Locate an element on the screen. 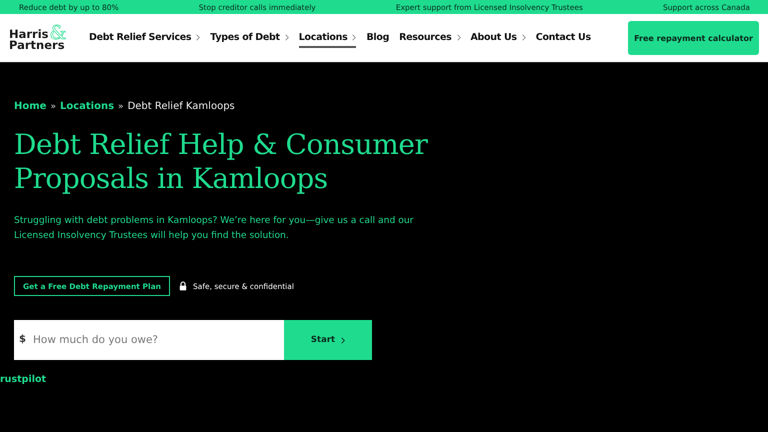  nav-link: Types of Debt is located at coordinates (249, 38).